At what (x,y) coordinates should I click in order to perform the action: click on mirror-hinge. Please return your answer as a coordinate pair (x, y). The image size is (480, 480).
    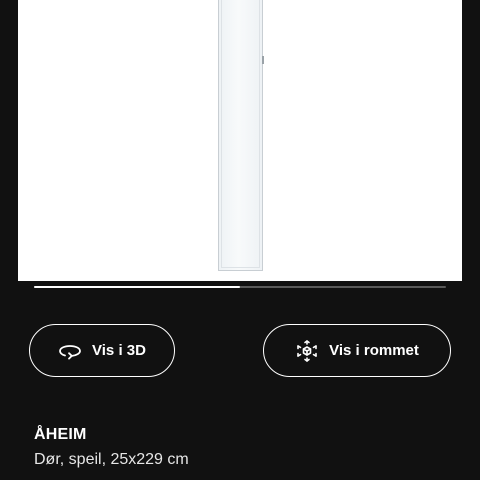
    Looking at the image, I should click on (263, 60).